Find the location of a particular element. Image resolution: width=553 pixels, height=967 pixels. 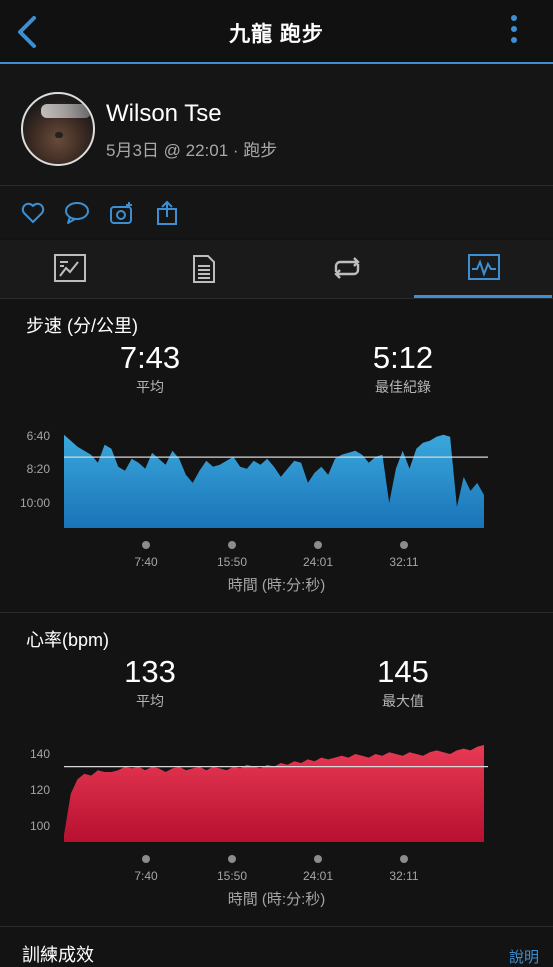

top-bar: 九龍 跑步 is located at coordinates (276, 32).